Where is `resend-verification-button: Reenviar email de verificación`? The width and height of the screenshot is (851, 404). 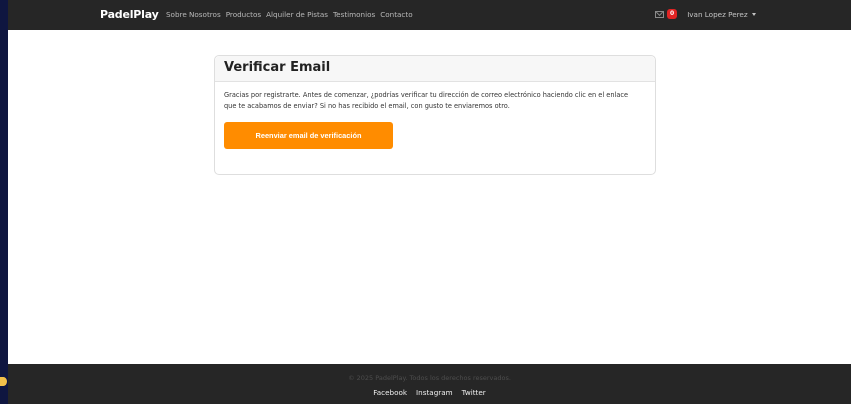 resend-verification-button: Reenviar email de verificación is located at coordinates (308, 135).